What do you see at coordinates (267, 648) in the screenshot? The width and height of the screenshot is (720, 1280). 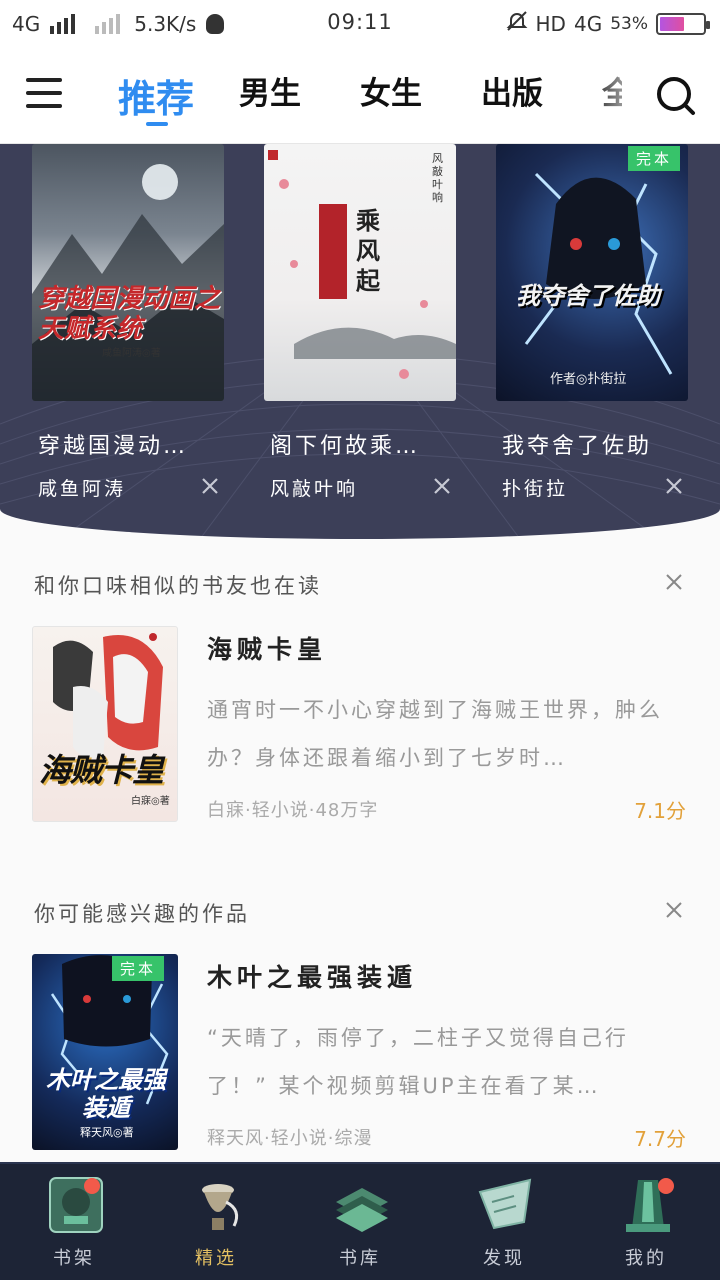 I see `book-name: 海贼卡皇` at bounding box center [267, 648].